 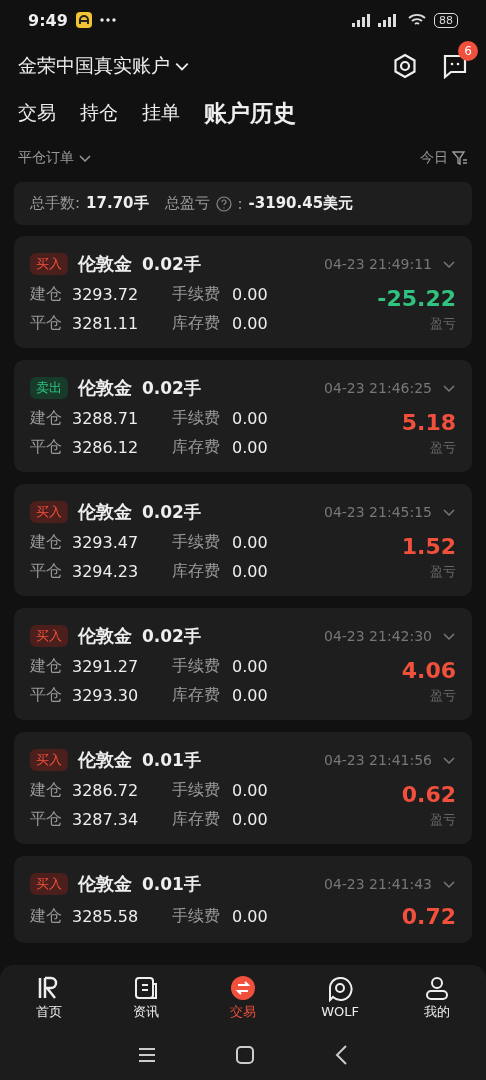 What do you see at coordinates (106, 294) in the screenshot?
I see `open-price: 3293.72` at bounding box center [106, 294].